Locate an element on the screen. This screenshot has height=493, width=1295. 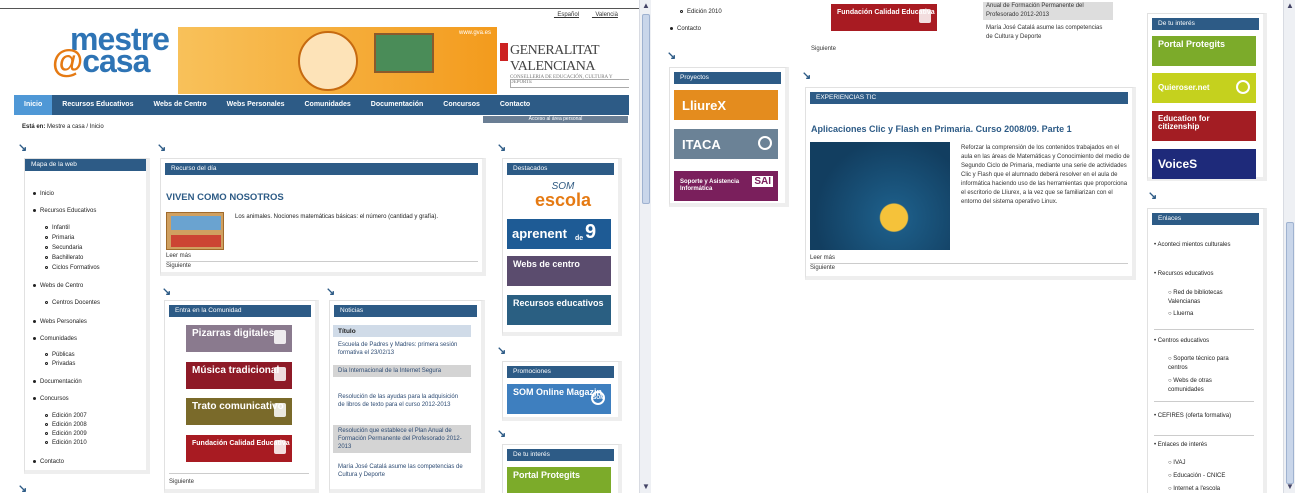
link-subitem: ○ IVAJ is located at coordinates (1177, 463).